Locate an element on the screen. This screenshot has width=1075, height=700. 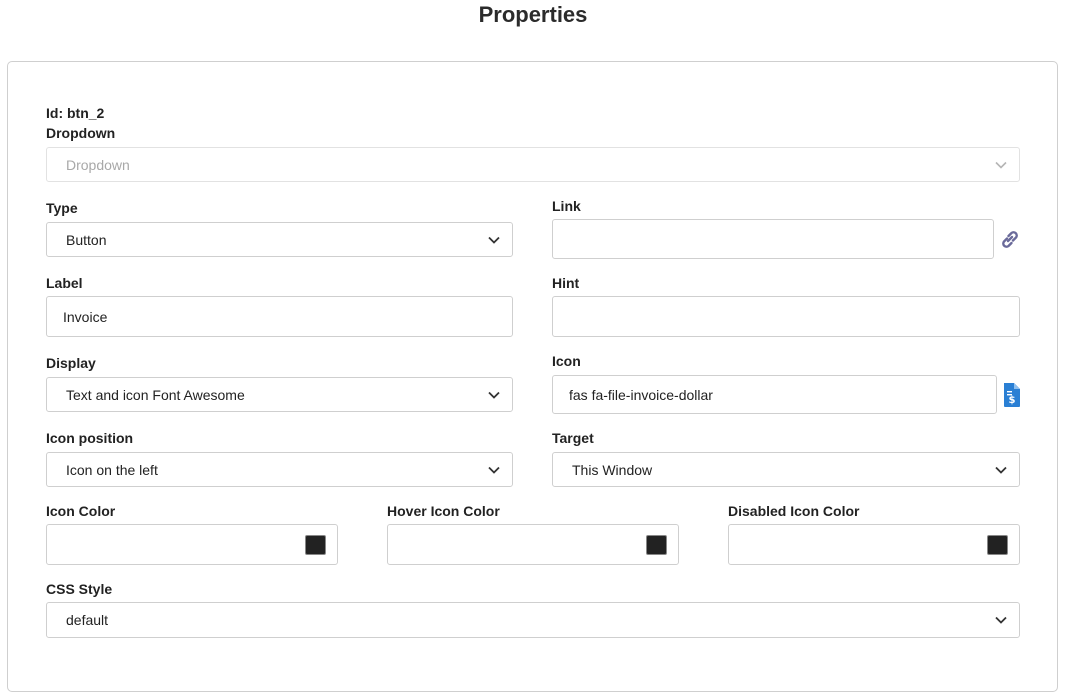
label-input: Invoice is located at coordinates (279, 316).